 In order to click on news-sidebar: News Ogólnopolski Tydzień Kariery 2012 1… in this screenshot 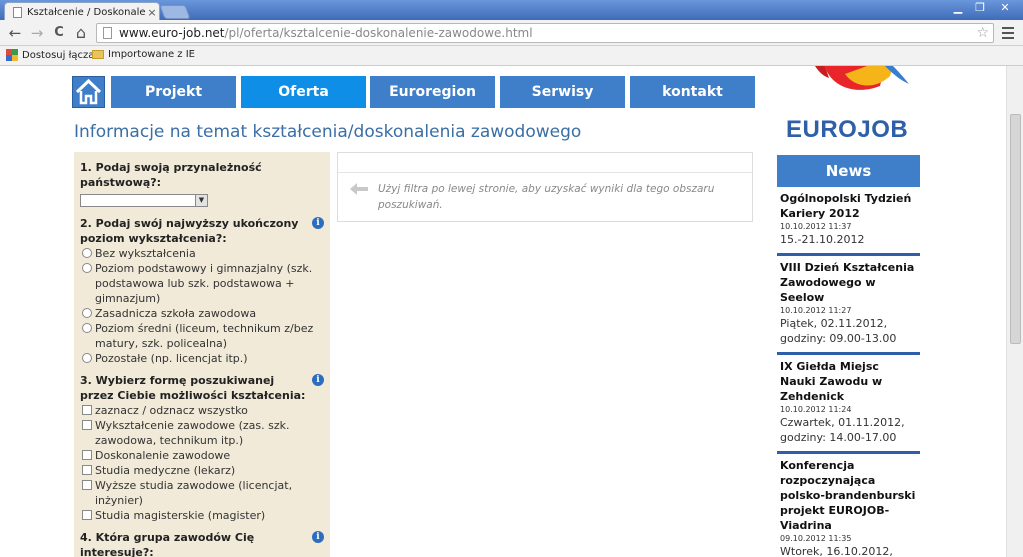, I will do `click(848, 356)`.